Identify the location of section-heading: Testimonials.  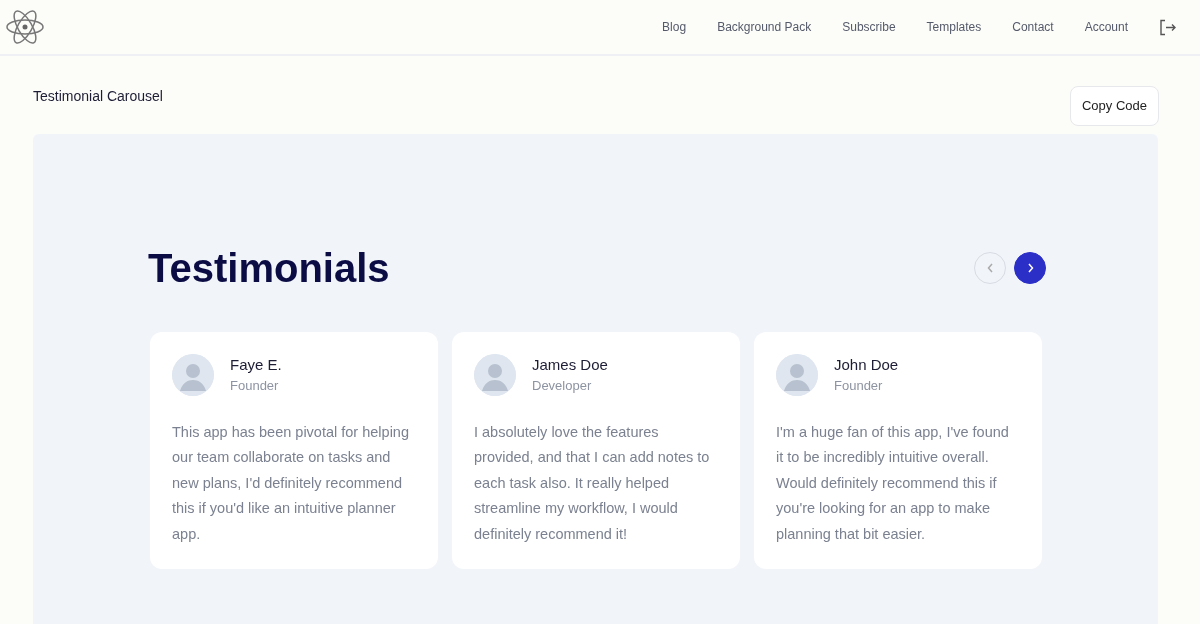
(269, 268).